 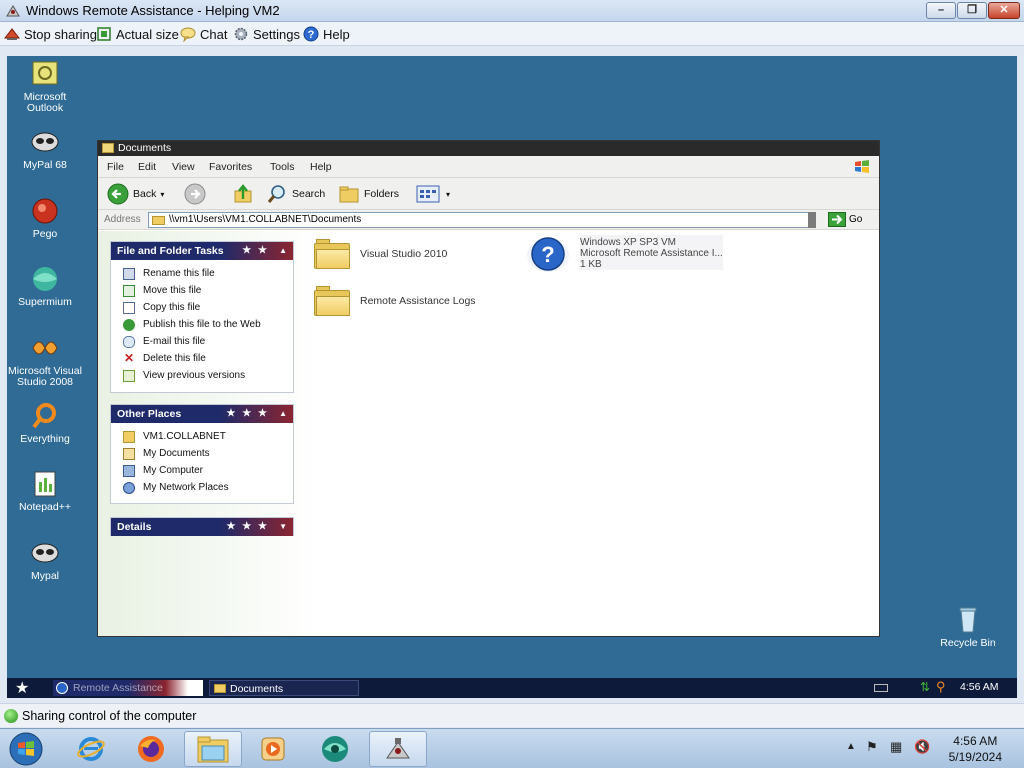 I want to click on volume-muted-icon: 🔇, so click(x=922, y=747).